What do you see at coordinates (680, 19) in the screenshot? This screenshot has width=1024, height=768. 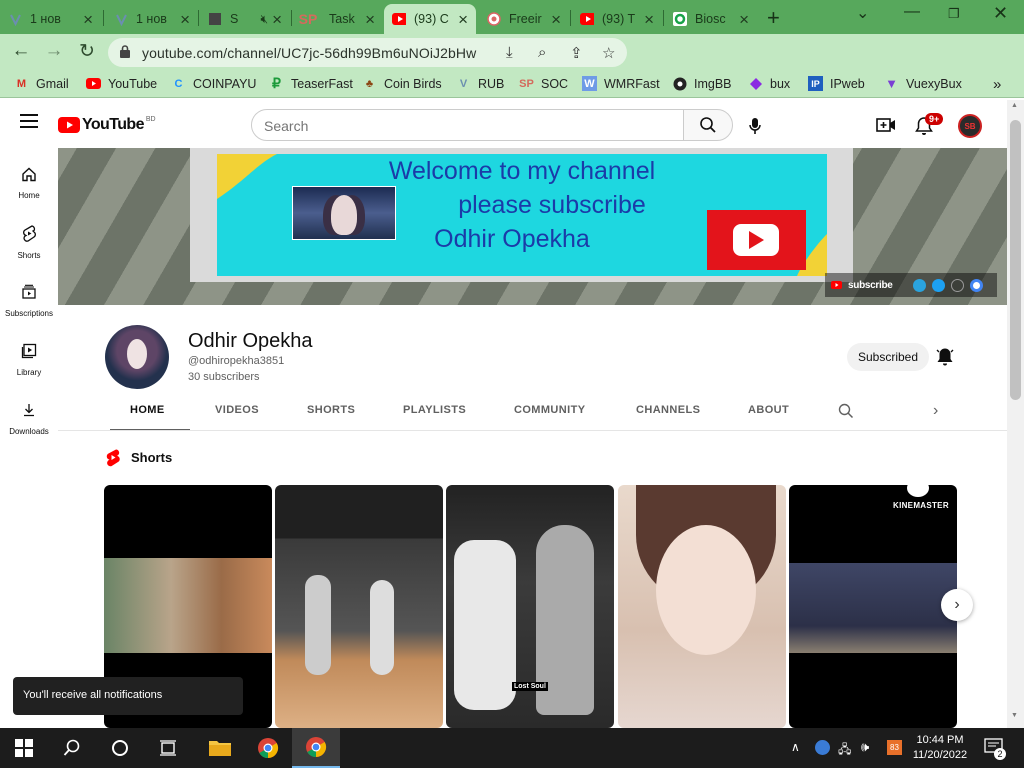 I see `bioscope-icon` at bounding box center [680, 19].